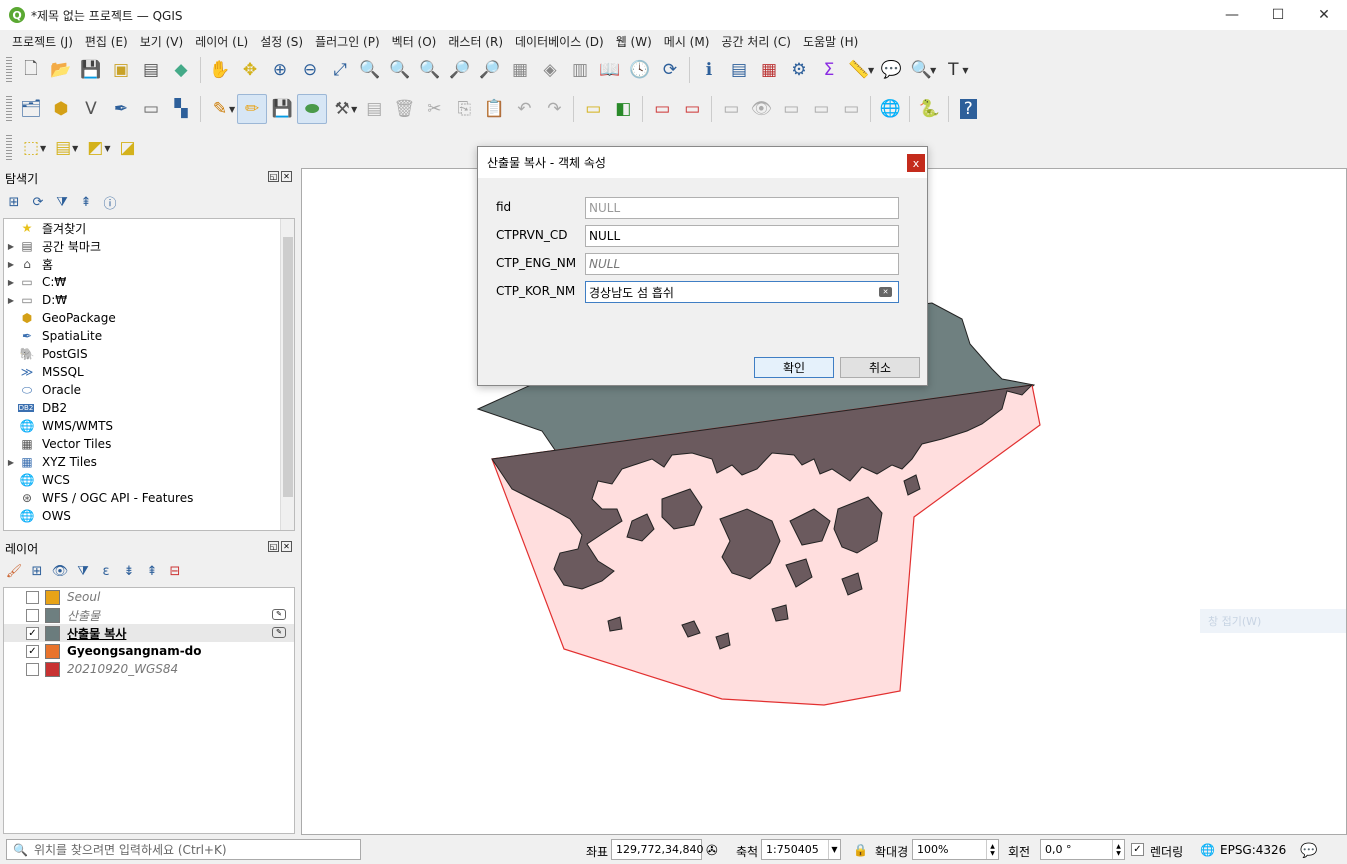 The width and height of the screenshot is (1347, 864). Describe the element at coordinates (273, 176) in the screenshot. I see `float-panel-icon: ◱` at that location.